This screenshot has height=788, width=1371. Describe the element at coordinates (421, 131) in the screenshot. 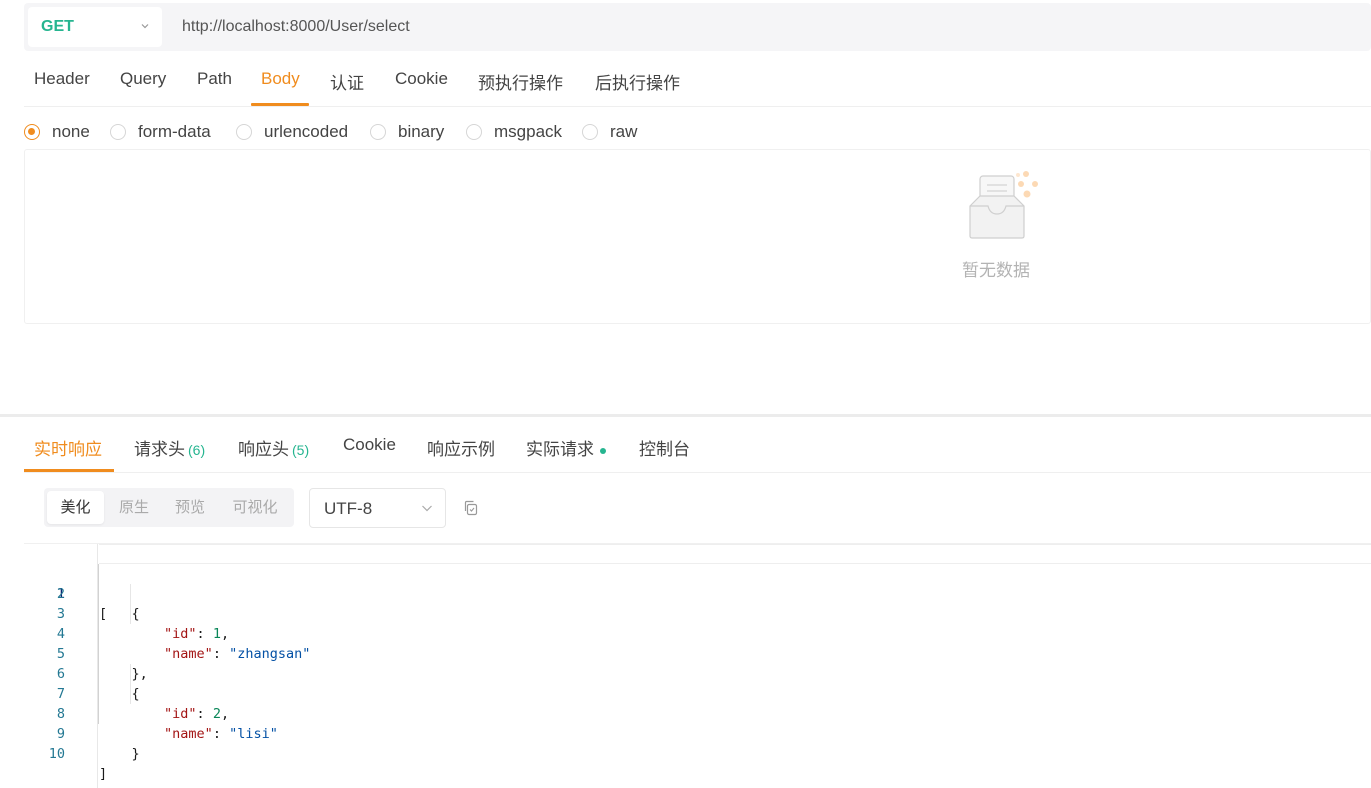

I see `radio-label: binary` at that location.